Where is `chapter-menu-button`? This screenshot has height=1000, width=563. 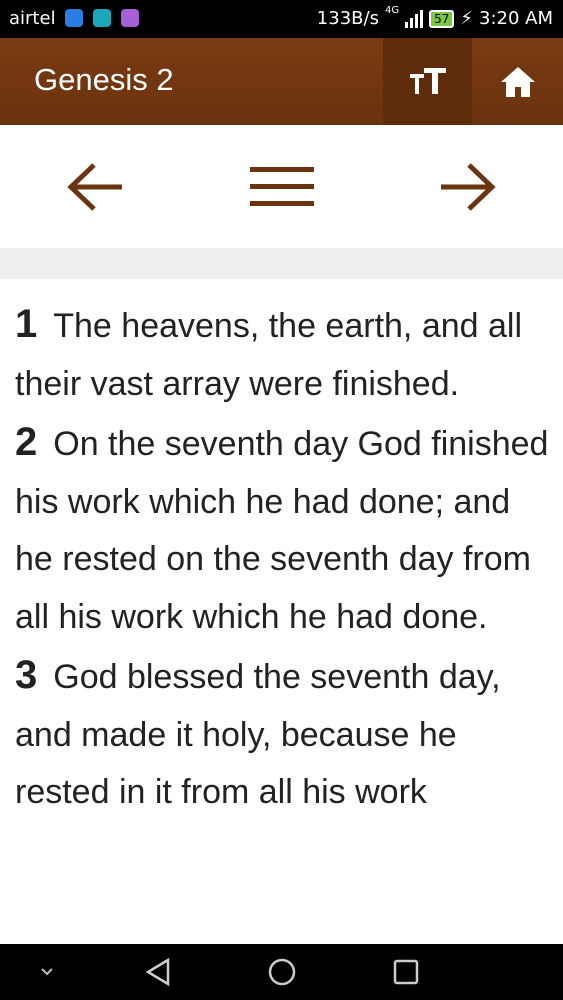
chapter-menu-button is located at coordinates (282, 187).